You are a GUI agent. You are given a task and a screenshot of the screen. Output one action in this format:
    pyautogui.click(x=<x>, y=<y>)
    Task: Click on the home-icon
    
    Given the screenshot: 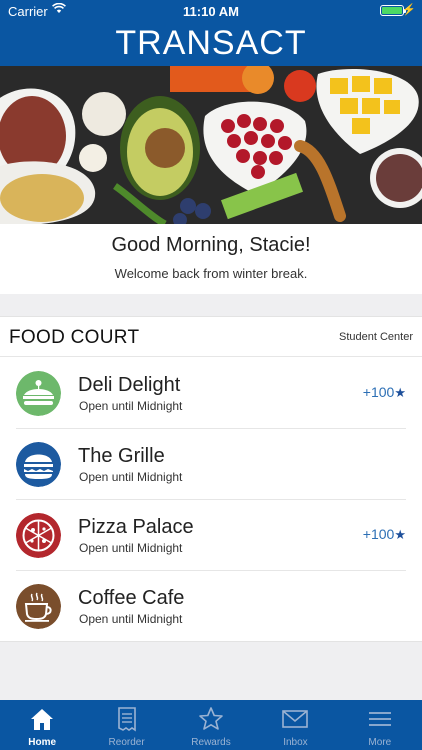 What is the action you would take?
    pyautogui.click(x=42, y=719)
    